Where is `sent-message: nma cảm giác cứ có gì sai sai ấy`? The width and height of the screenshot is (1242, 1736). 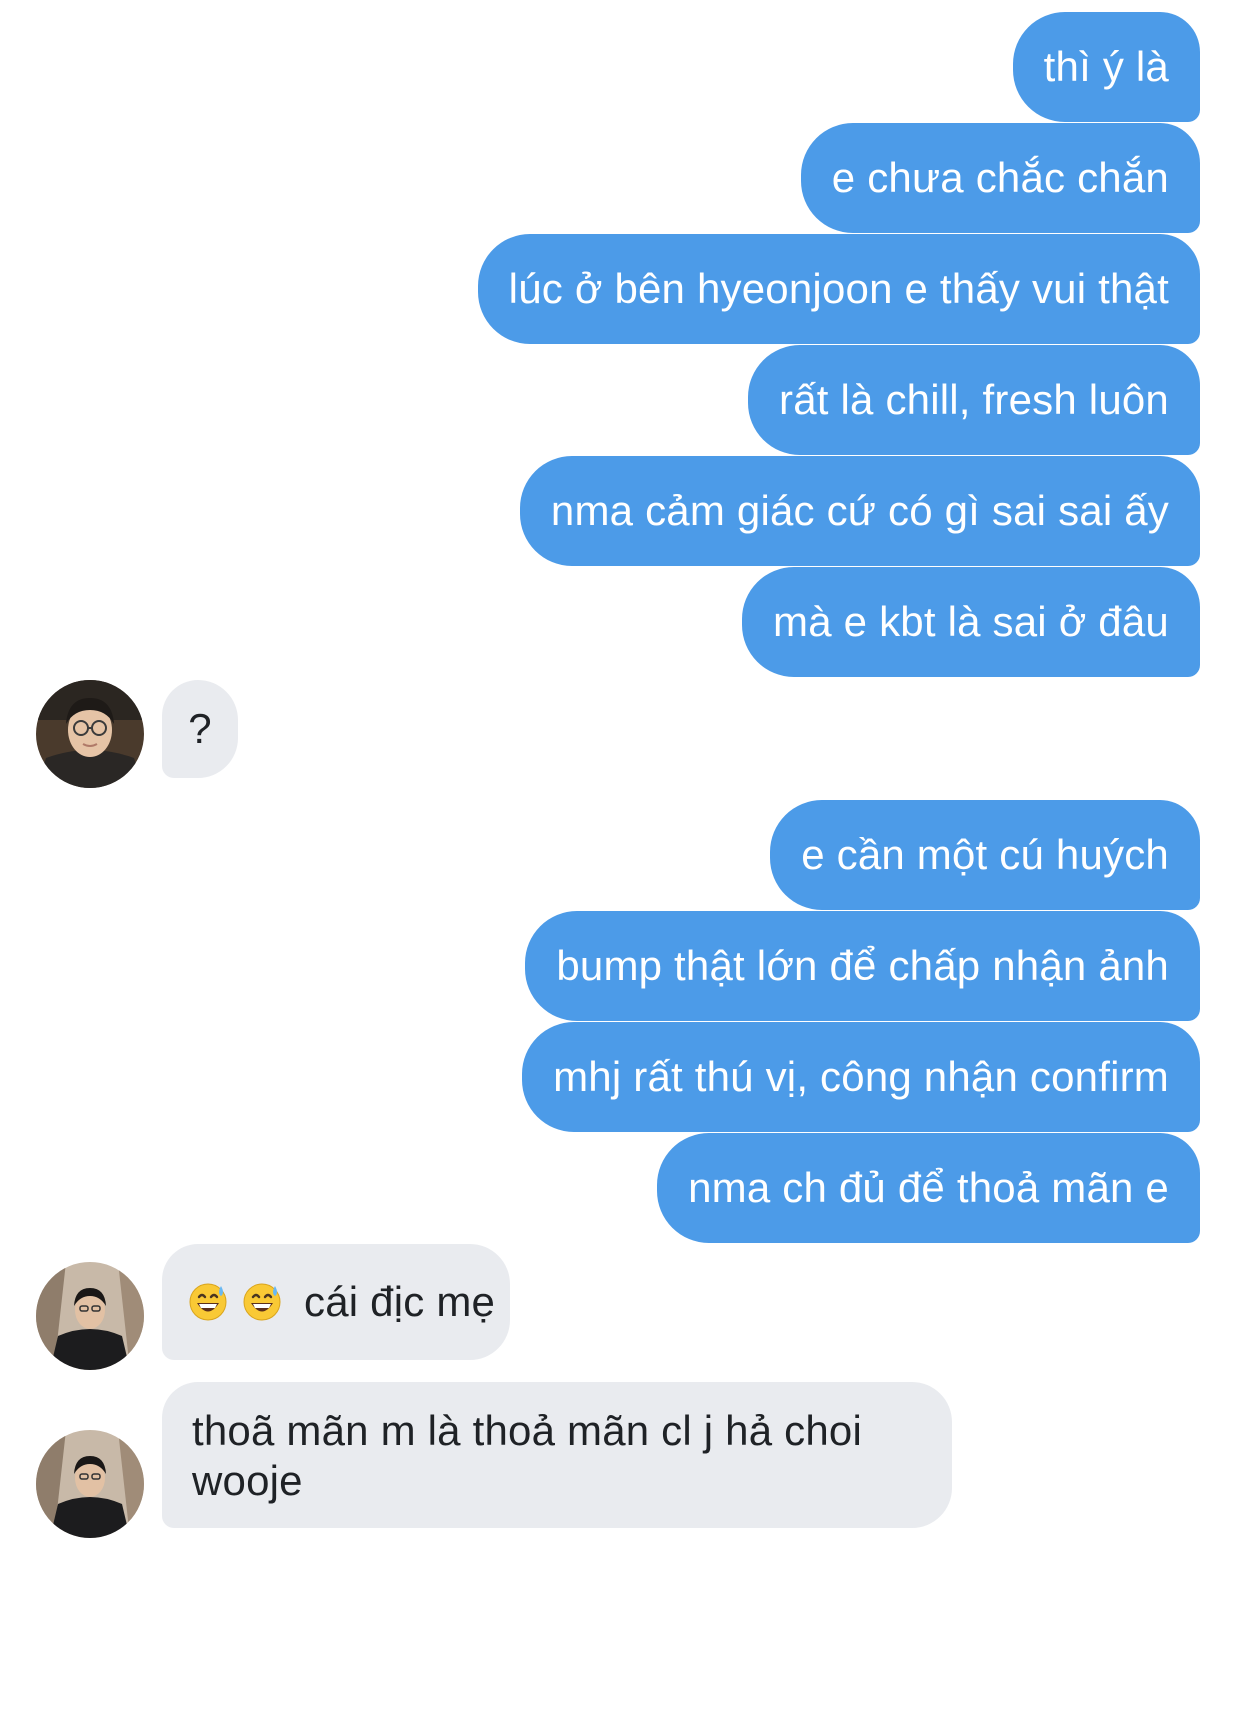 sent-message: nma cảm giác cứ có gì sai sai ấy is located at coordinates (859, 511).